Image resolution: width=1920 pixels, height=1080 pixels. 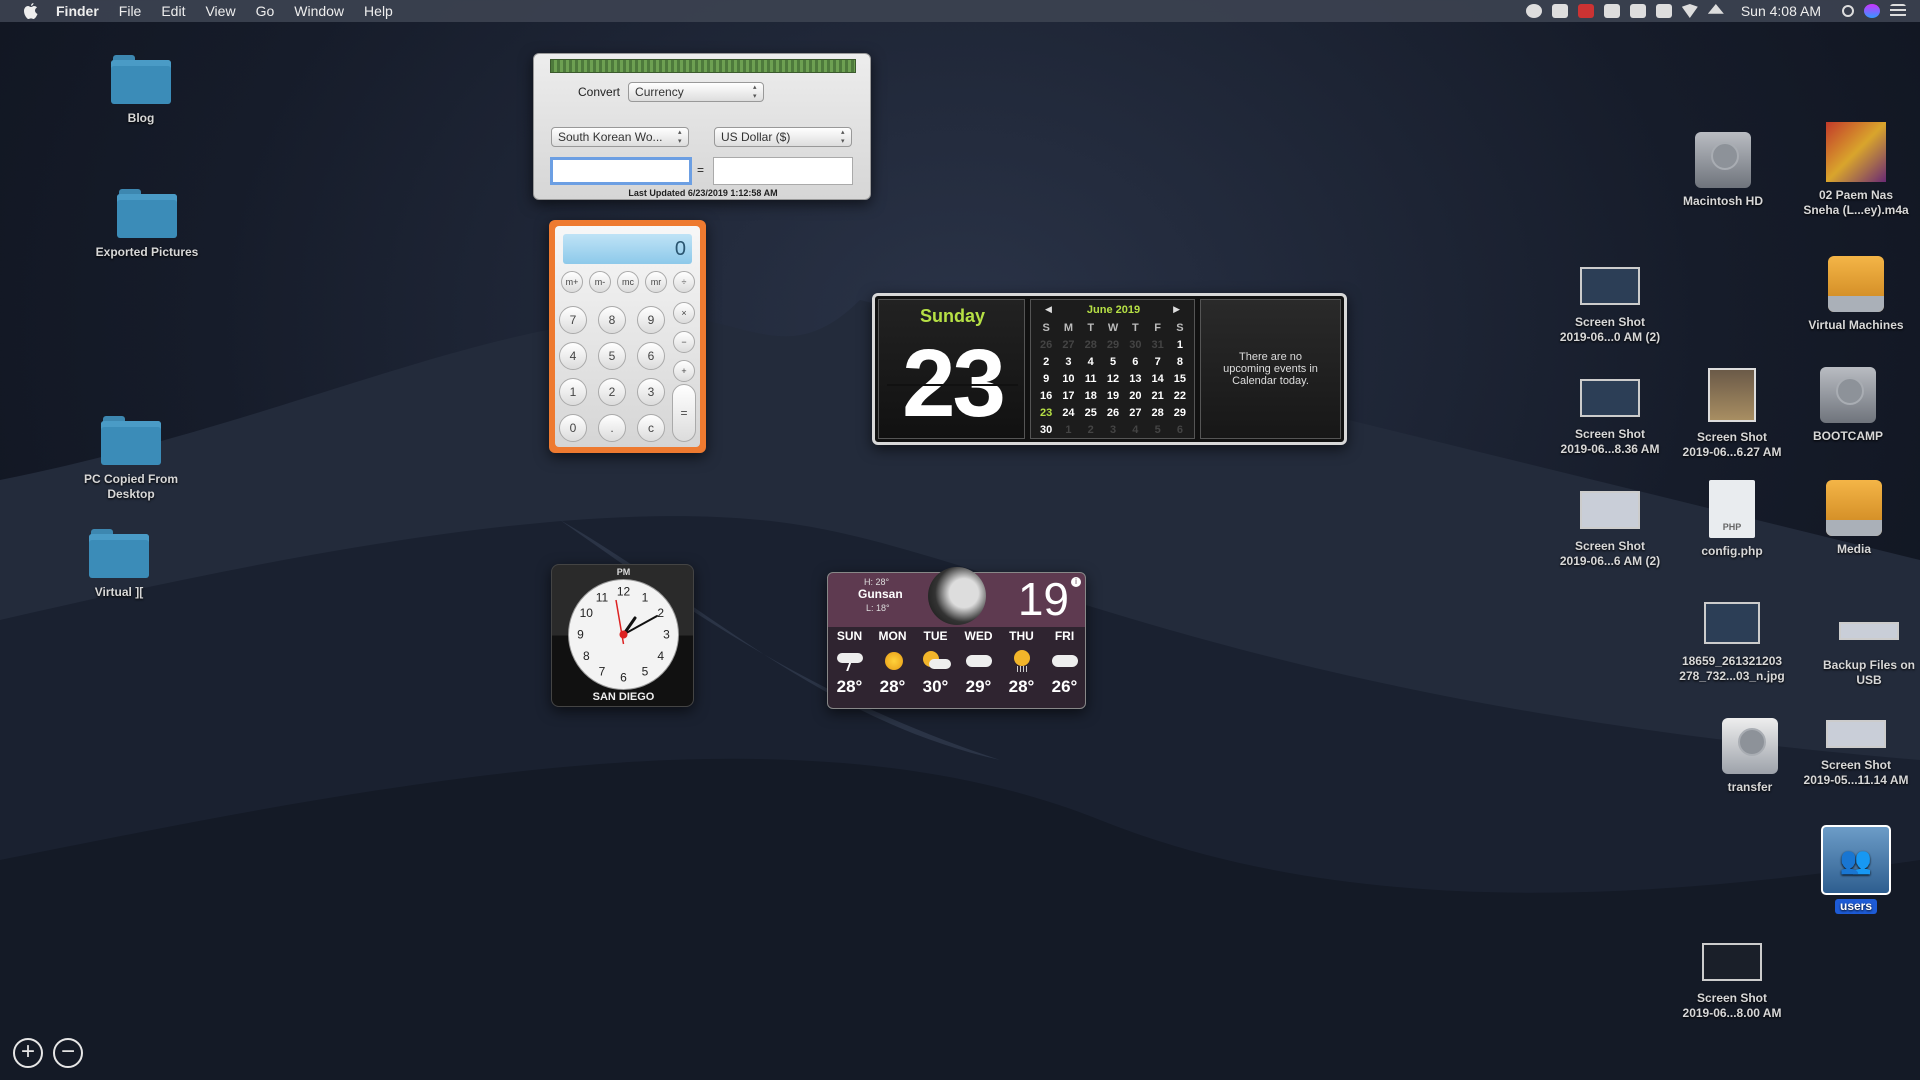 What do you see at coordinates (1856, 869) in the screenshot?
I see `desktop-users-volume: 👥 users` at bounding box center [1856, 869].